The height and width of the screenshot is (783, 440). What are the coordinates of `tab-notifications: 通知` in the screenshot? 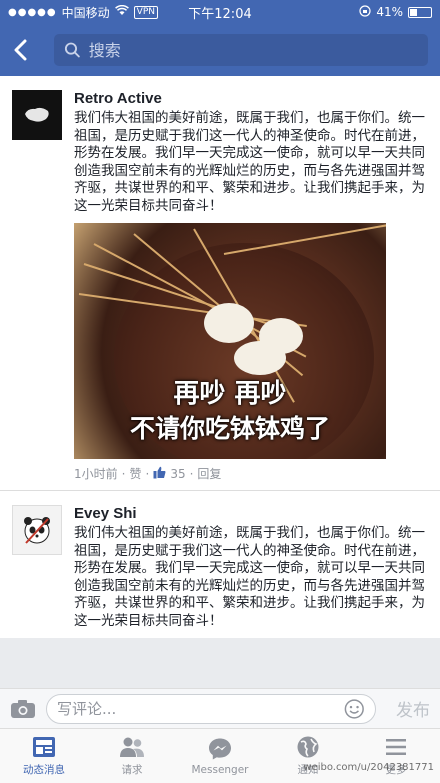 It's located at (308, 756).